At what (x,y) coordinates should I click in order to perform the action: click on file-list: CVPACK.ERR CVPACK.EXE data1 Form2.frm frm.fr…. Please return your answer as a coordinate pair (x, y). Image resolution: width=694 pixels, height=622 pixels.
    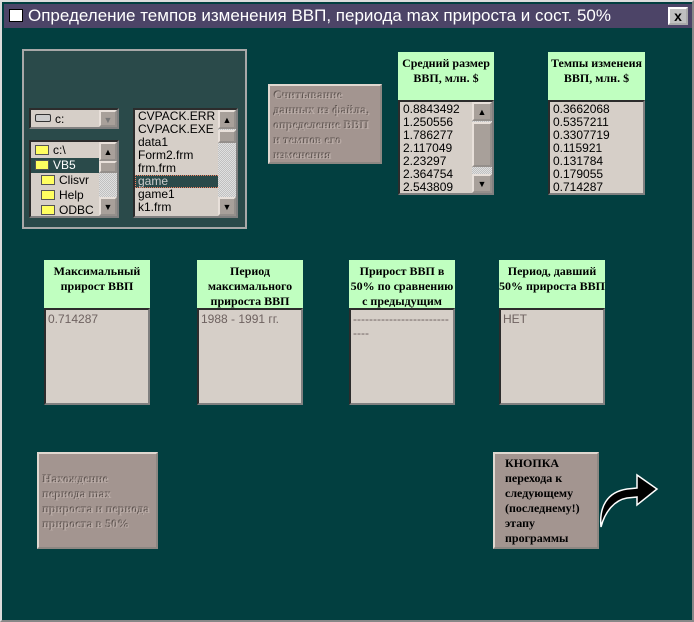
    Looking at the image, I should click on (185, 163).